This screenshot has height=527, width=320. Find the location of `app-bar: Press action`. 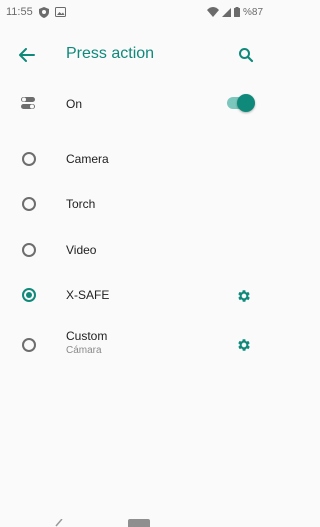

app-bar: Press action is located at coordinates (134, 54).